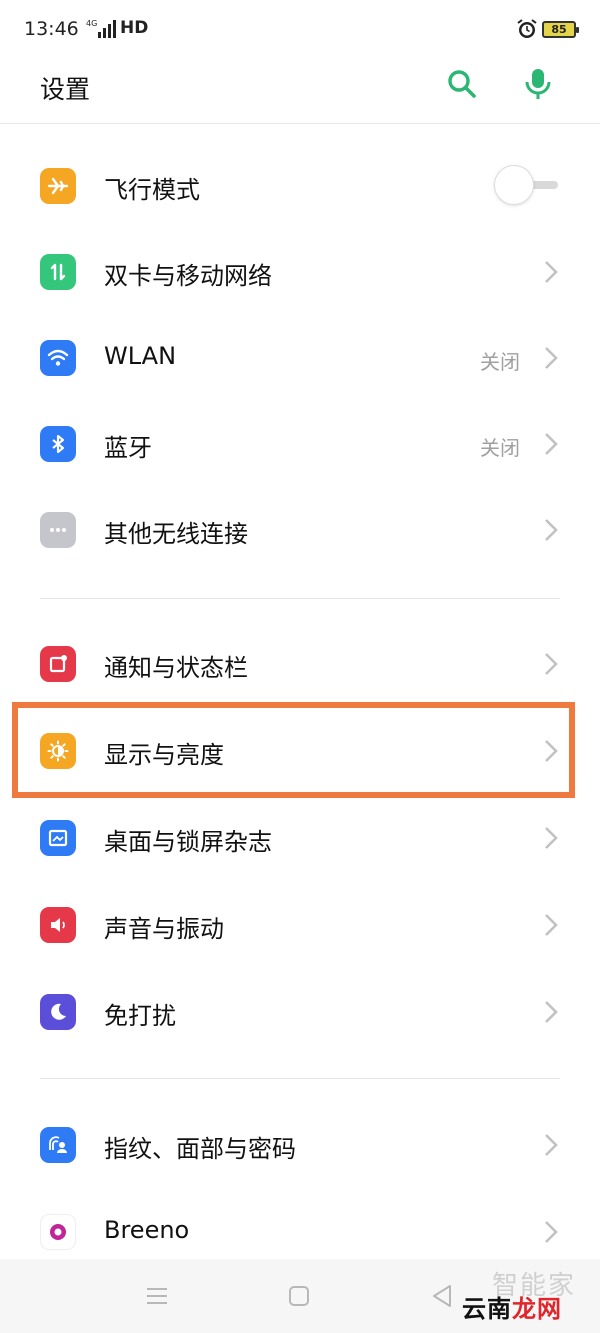 The height and width of the screenshot is (1333, 600). What do you see at coordinates (176, 668) in the screenshot?
I see `setting-label: 通知与状态栏` at bounding box center [176, 668].